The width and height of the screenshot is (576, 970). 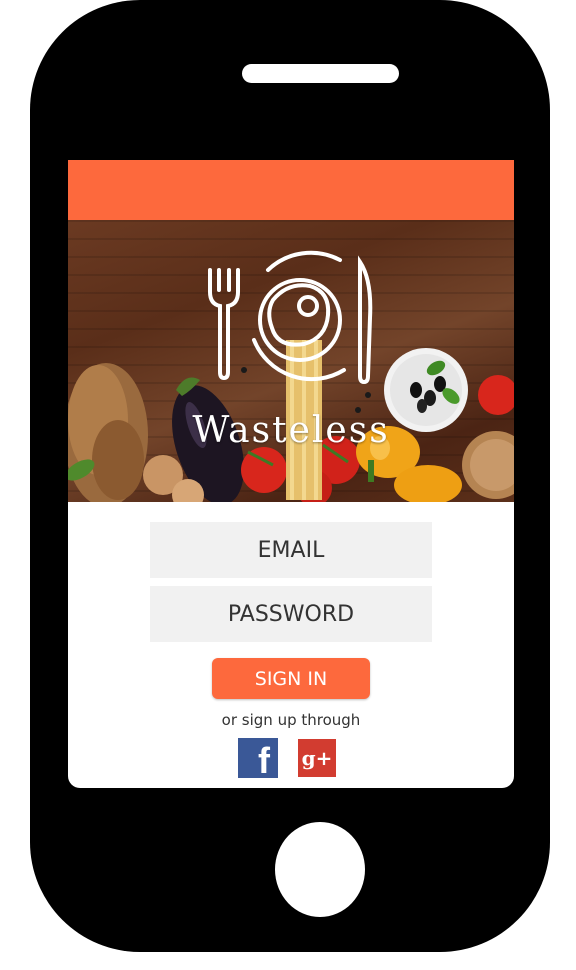 What do you see at coordinates (291, 720) in the screenshot?
I see `signup-prompt: or sign up through` at bounding box center [291, 720].